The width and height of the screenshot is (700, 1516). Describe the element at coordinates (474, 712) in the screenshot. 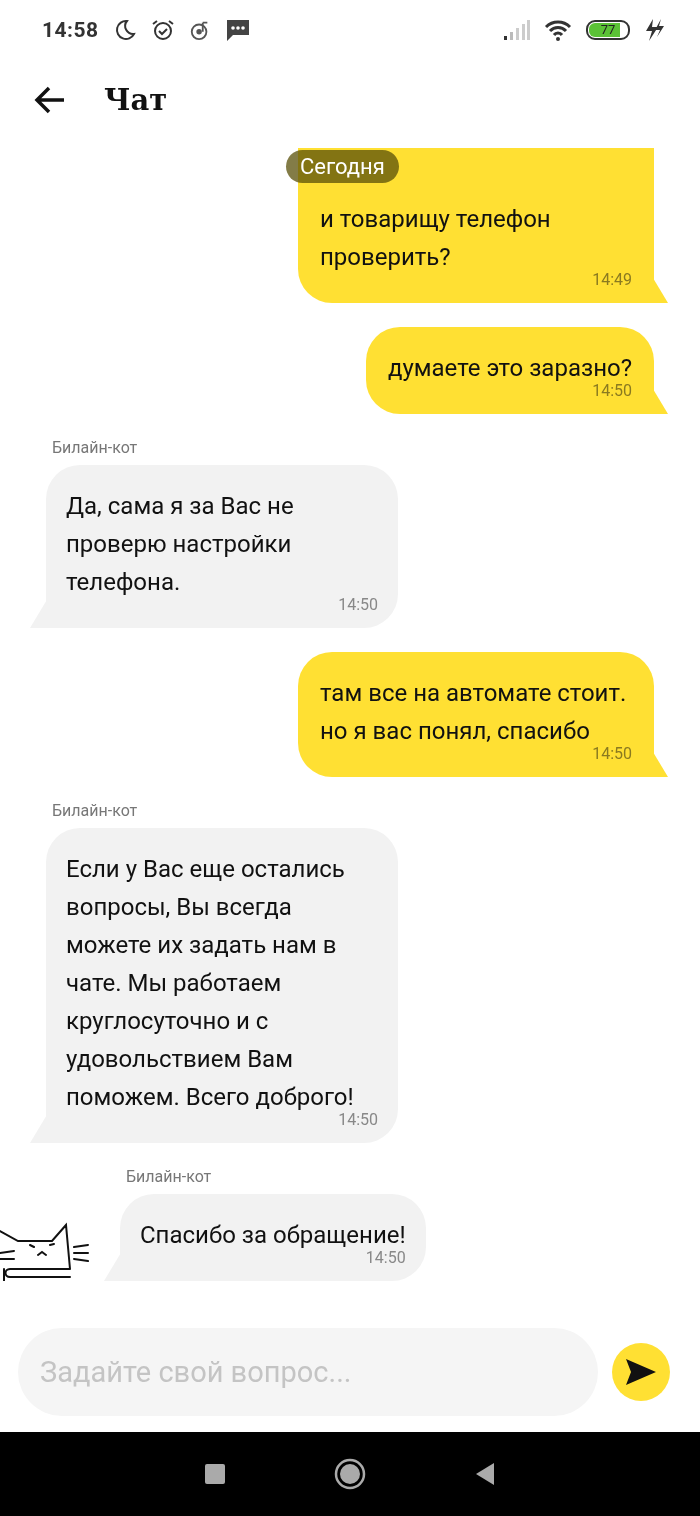

I see `message-text: там все на автомате стоит. но я вас понял, спасибо` at that location.